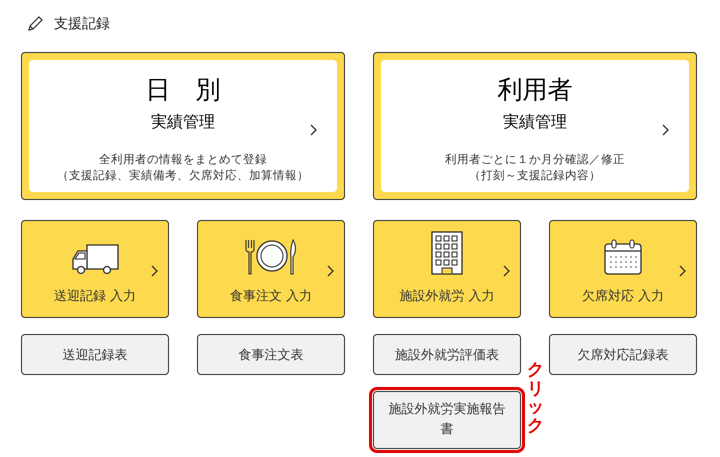 This screenshot has width=720, height=457. Describe the element at coordinates (271, 354) in the screenshot. I see `report-button: 食事注文表` at that location.